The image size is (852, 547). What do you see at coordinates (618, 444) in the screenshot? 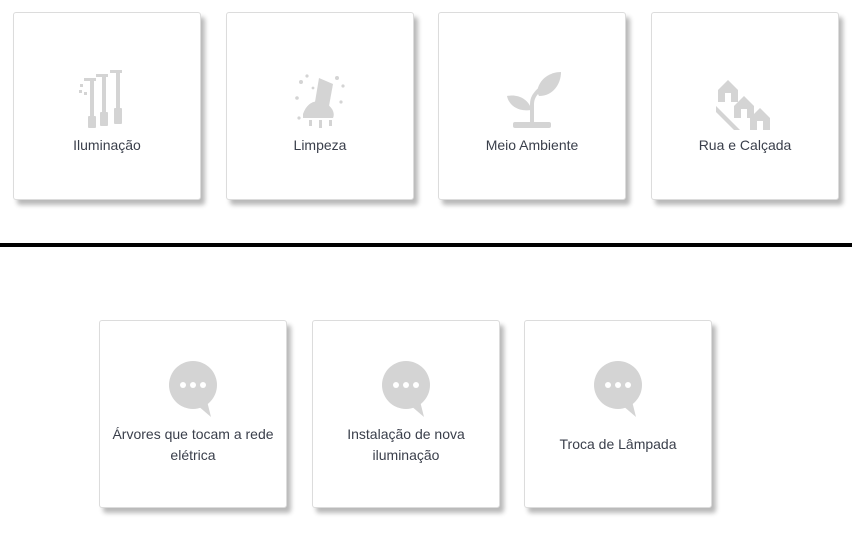
I see `service-label: Troca de Lâmpada` at bounding box center [618, 444].